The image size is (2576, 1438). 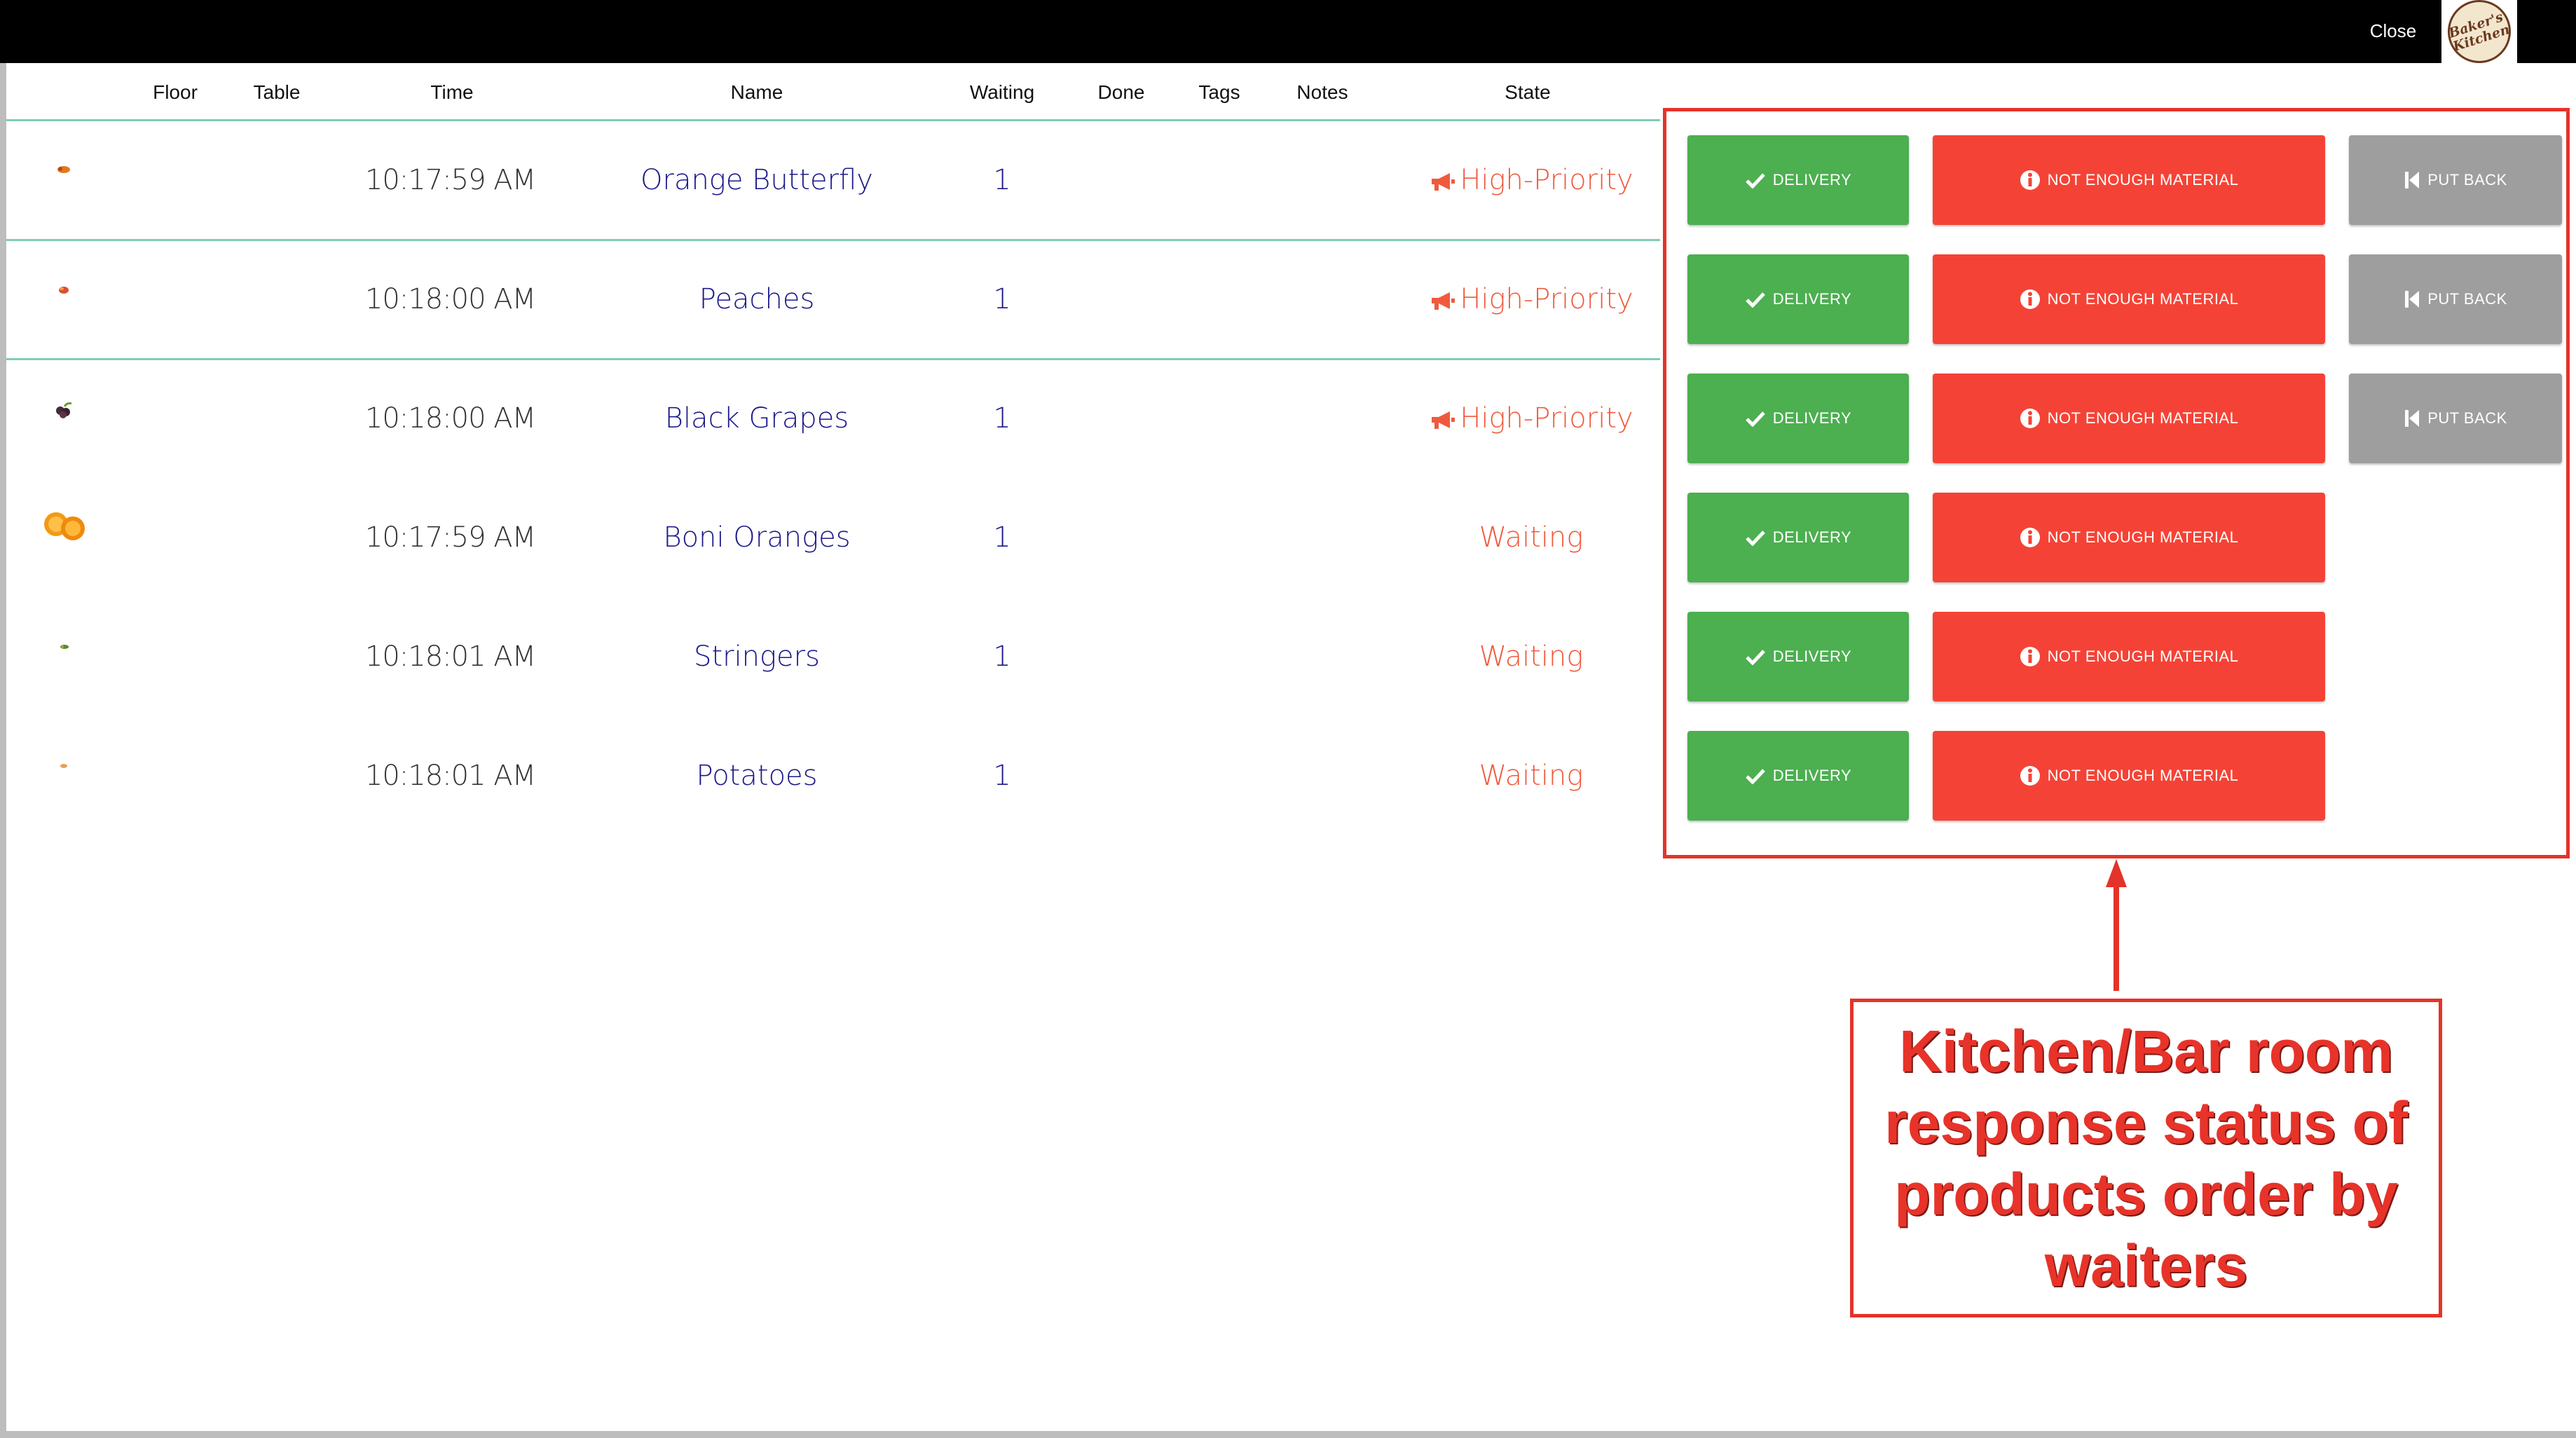 What do you see at coordinates (757, 657) in the screenshot?
I see `product-name: Stringers` at bounding box center [757, 657].